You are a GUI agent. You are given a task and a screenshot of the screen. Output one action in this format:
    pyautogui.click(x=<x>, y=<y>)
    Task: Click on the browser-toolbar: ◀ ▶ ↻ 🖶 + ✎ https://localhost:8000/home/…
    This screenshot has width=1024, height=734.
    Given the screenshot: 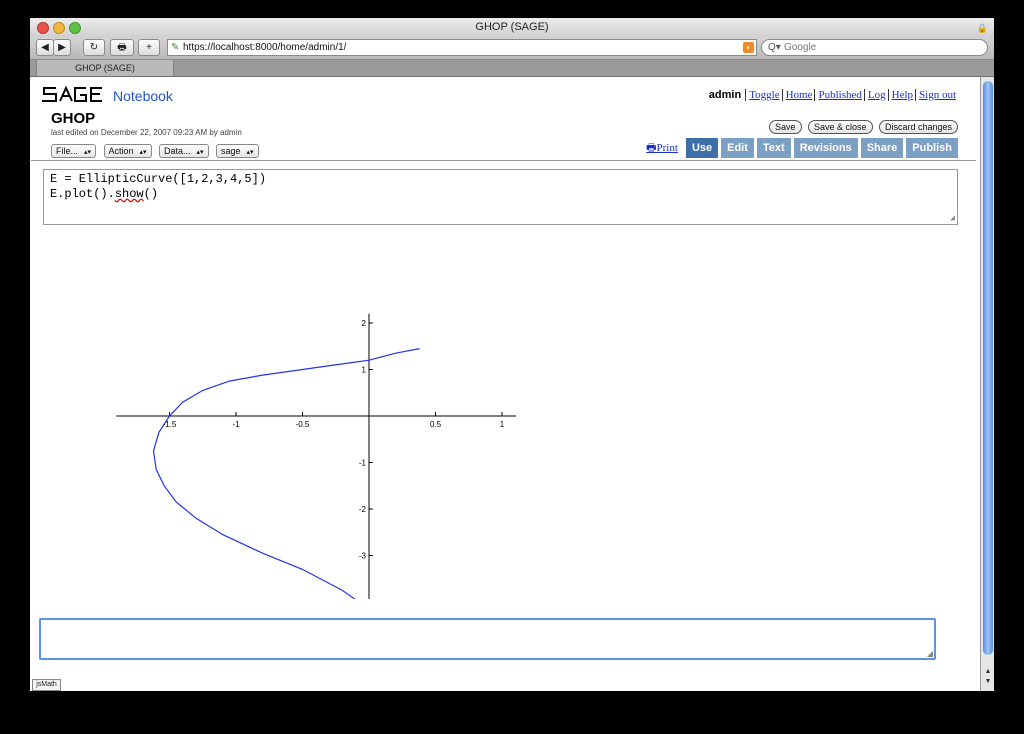 What is the action you would take?
    pyautogui.click(x=512, y=49)
    